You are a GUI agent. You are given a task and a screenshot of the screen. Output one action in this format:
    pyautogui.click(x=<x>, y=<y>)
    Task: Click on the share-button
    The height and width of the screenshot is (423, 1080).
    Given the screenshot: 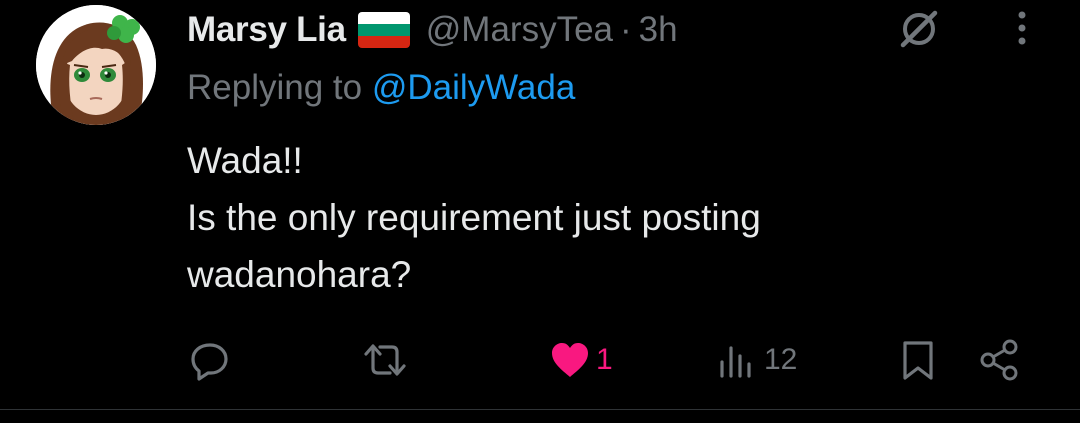 What is the action you would take?
    pyautogui.click(x=999, y=360)
    